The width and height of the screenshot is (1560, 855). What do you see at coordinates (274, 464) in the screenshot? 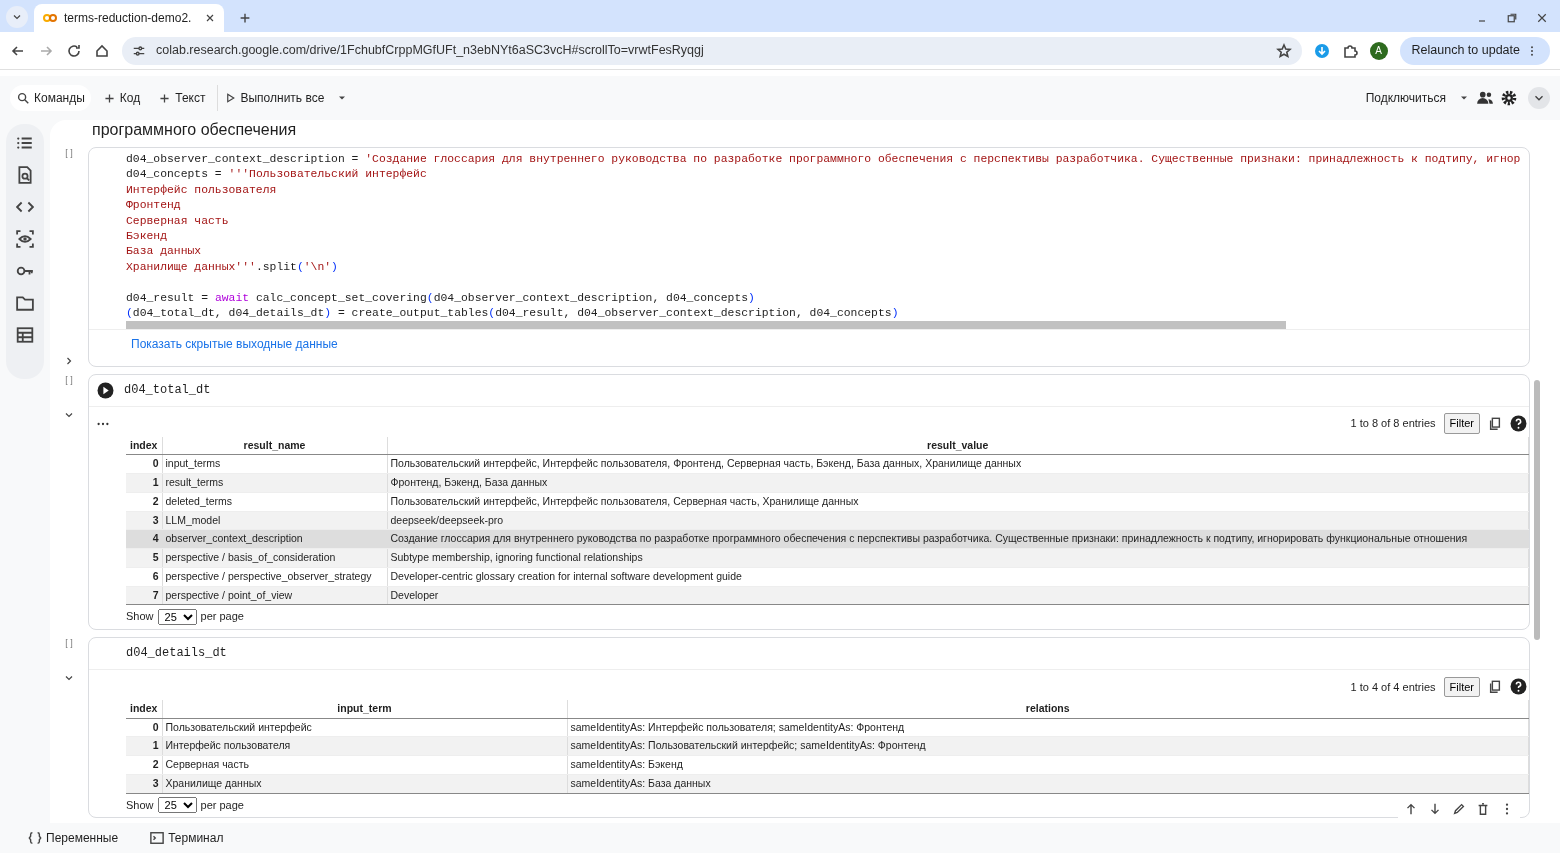
I see `table-cell: input_terms` at bounding box center [274, 464].